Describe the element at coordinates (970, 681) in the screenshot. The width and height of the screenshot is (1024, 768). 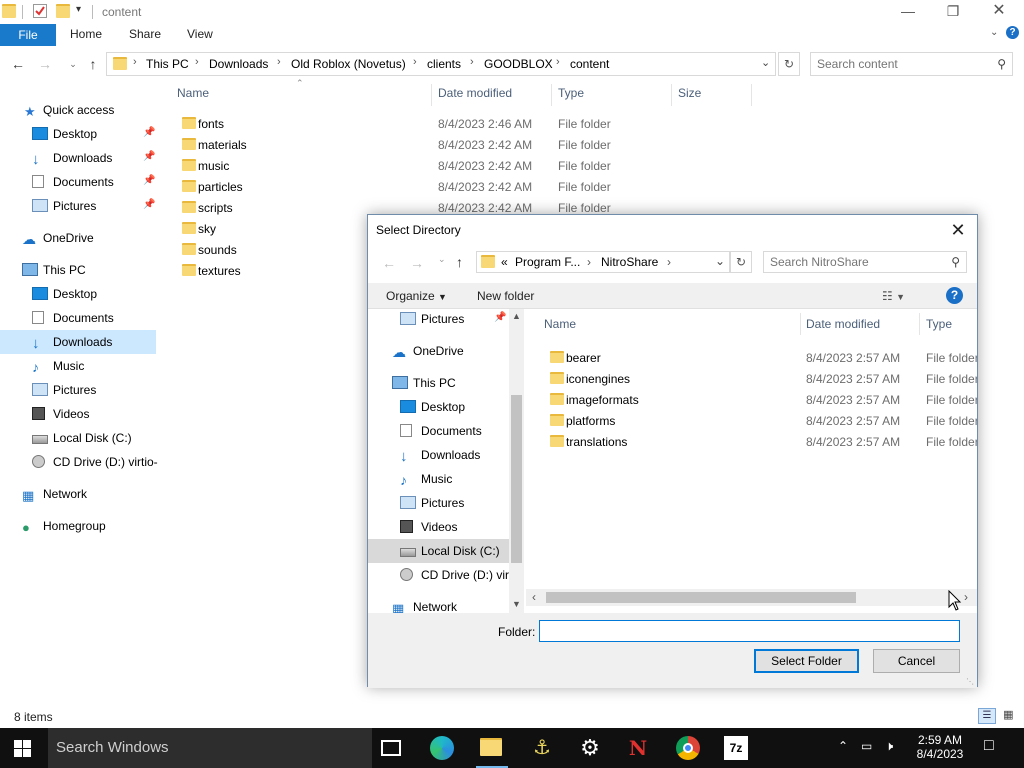
I see `resize-grip-icon: ⋱` at that location.